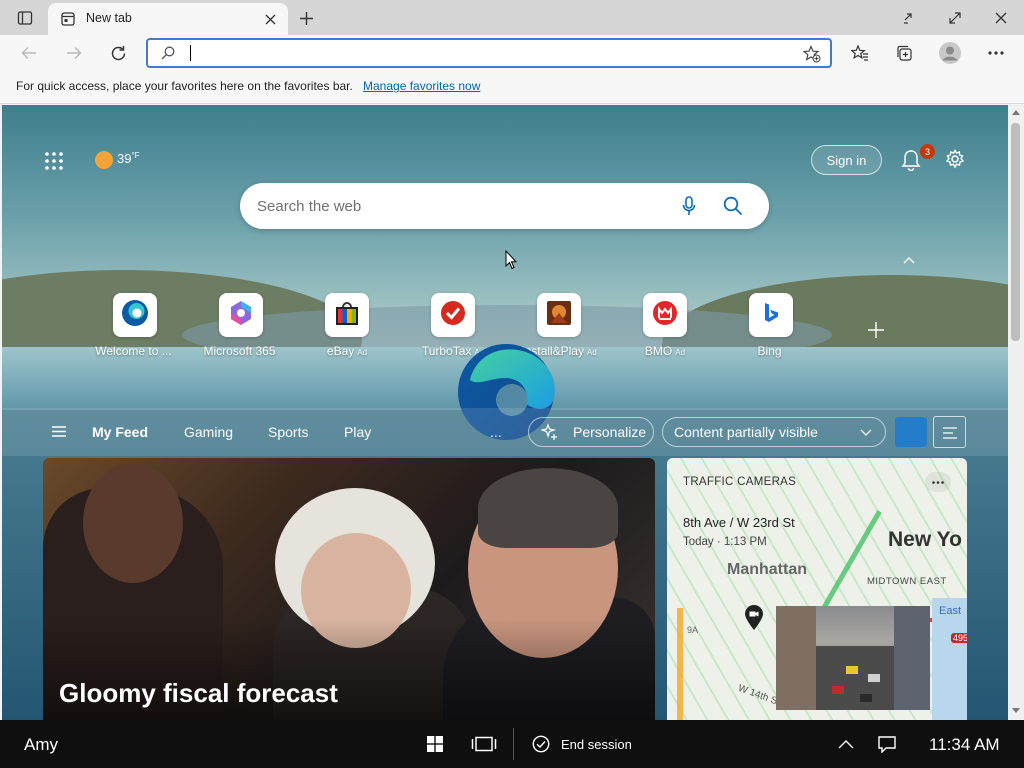 The image size is (1024, 768). Describe the element at coordinates (860, 53) in the screenshot. I see `favorites-icon` at that location.